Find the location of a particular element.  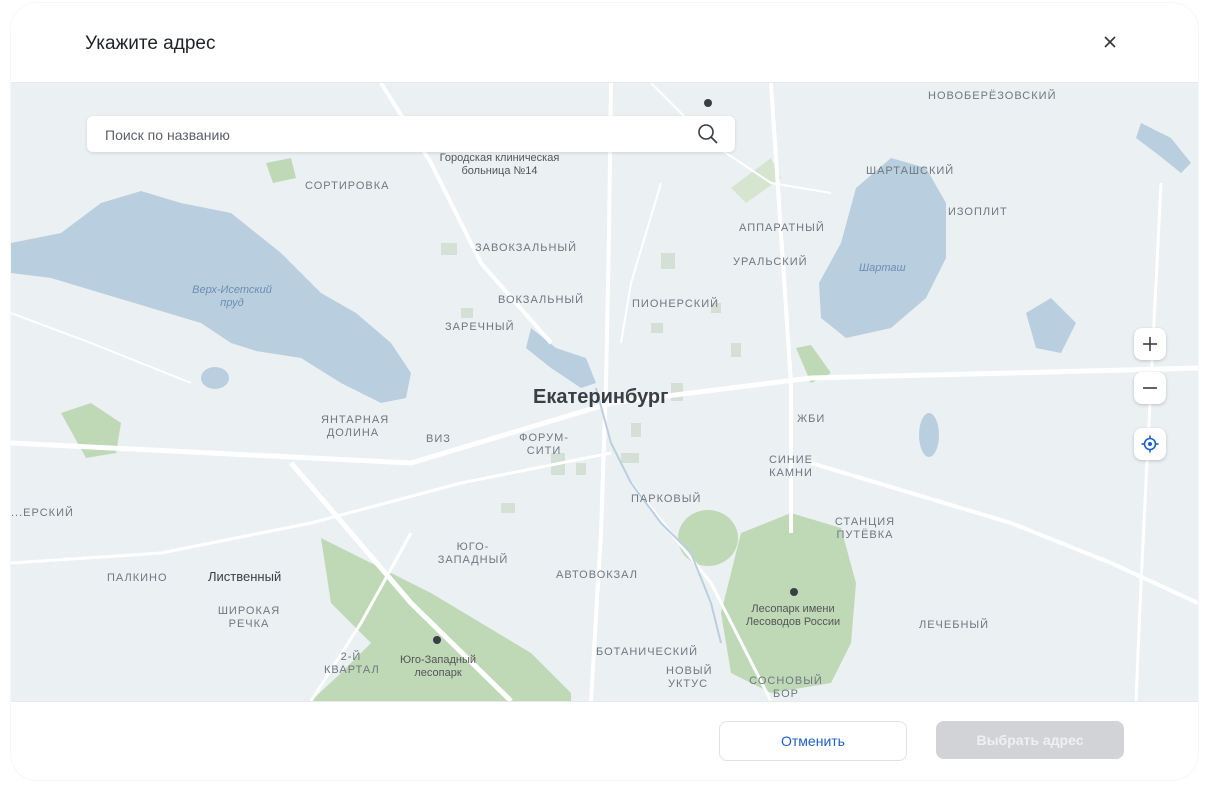

district-label: ПАЛКИНО is located at coordinates (137, 578).